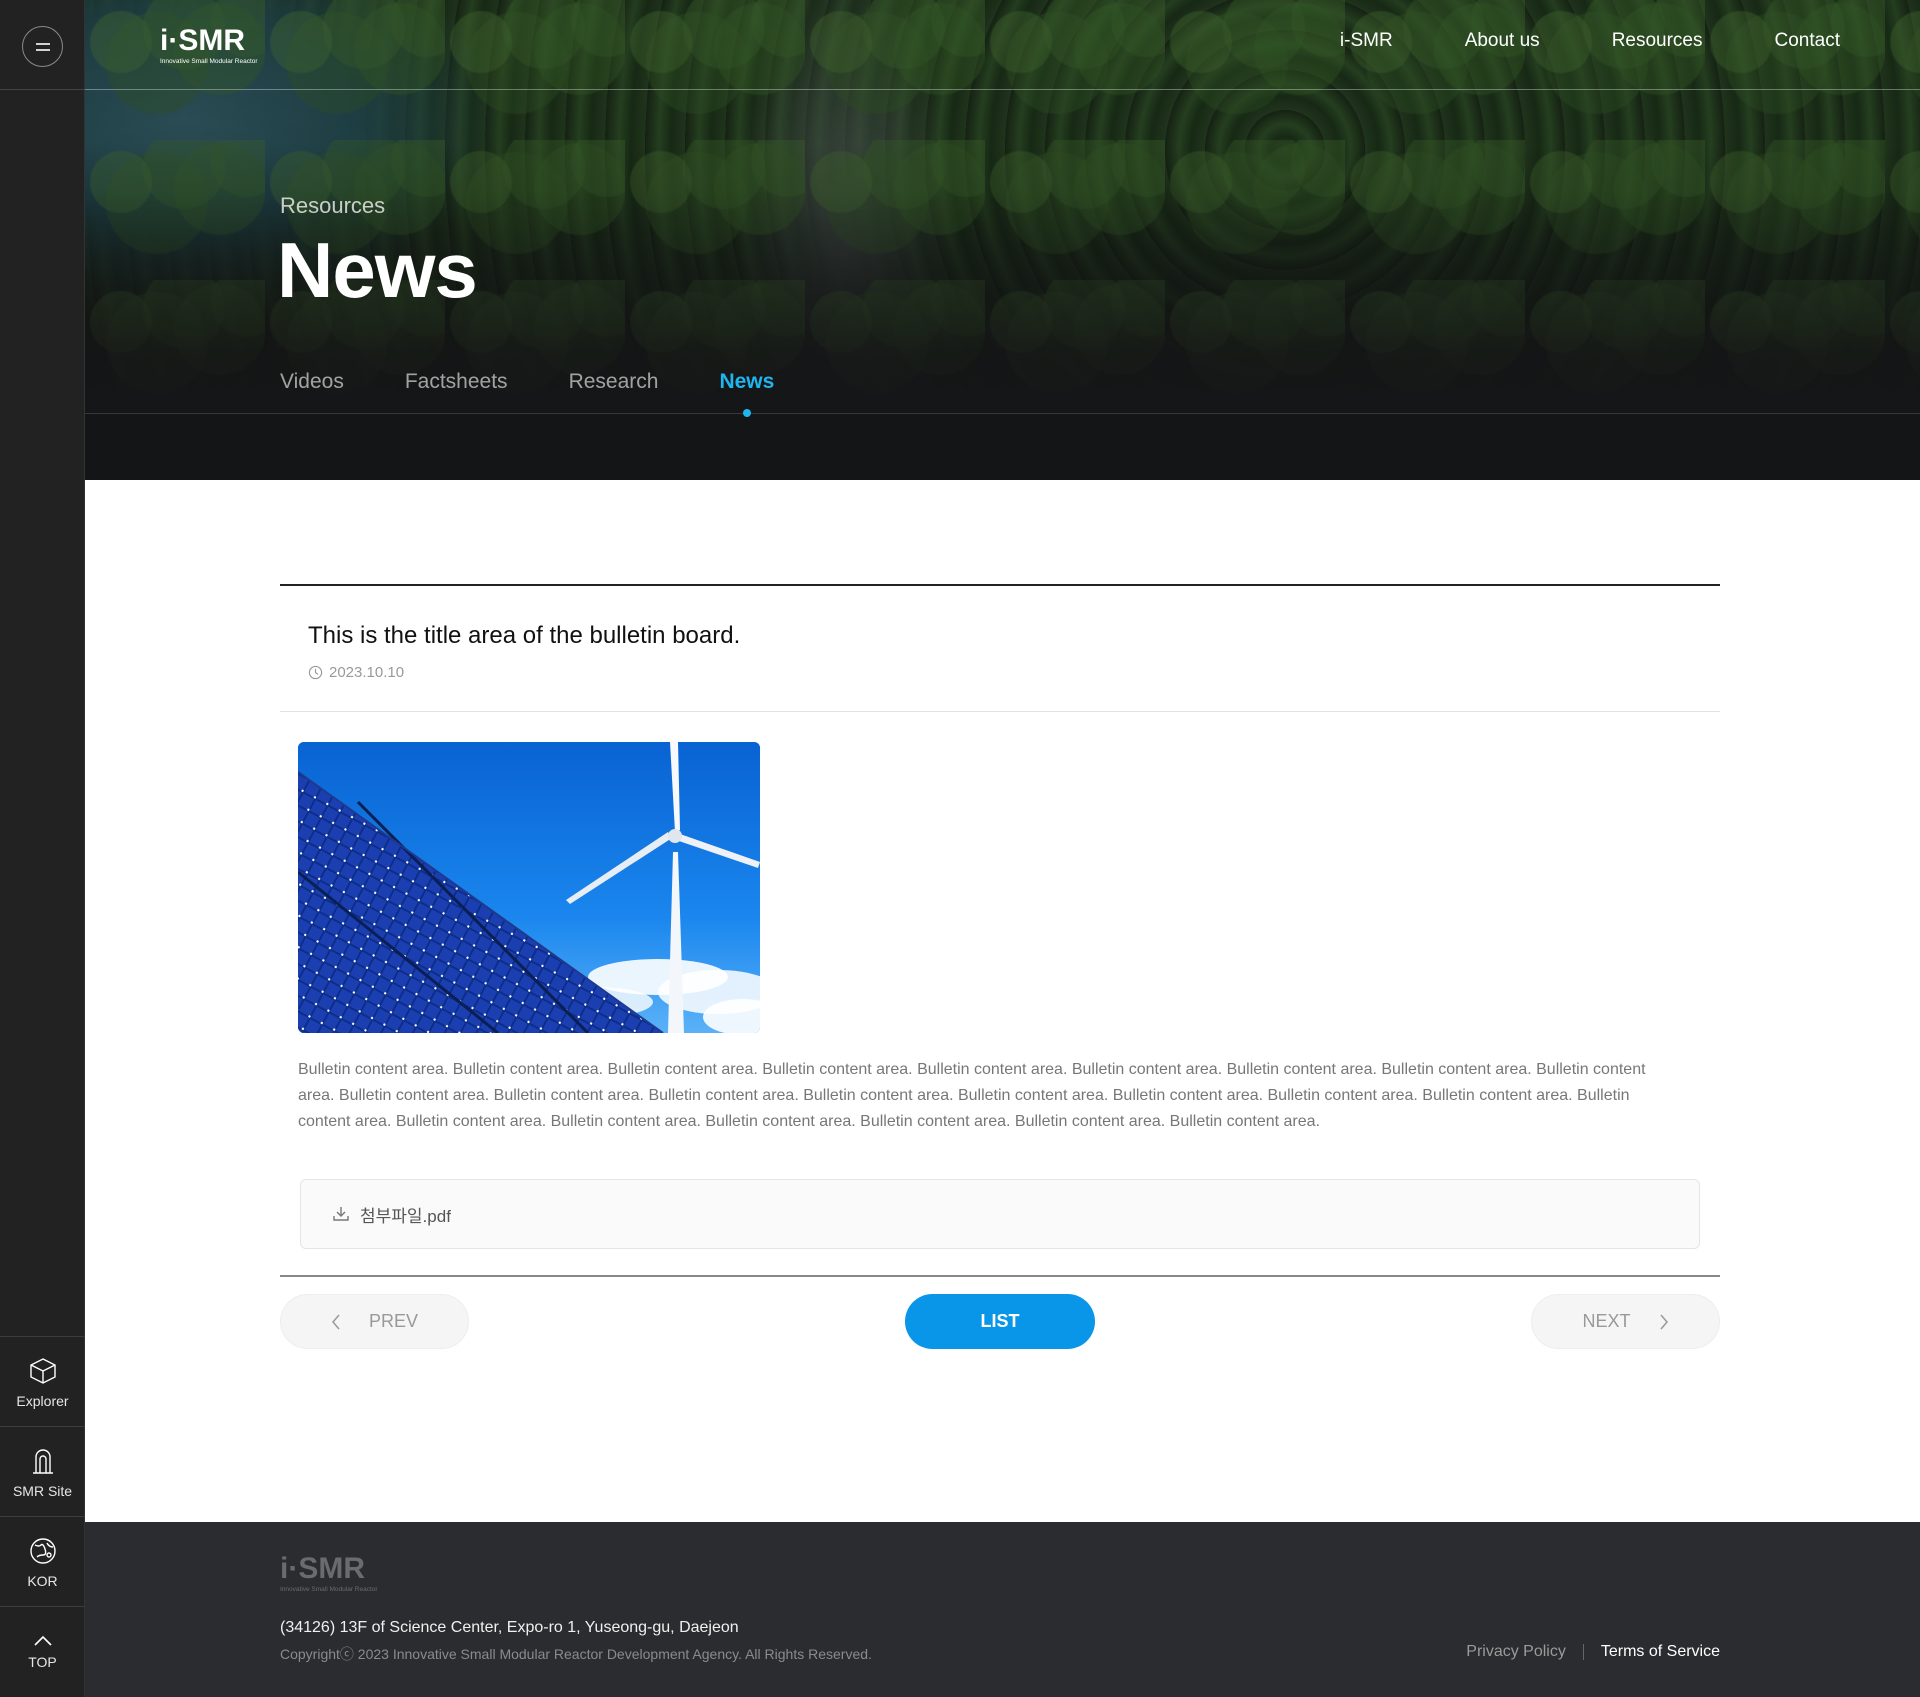  What do you see at coordinates (42, 1580) in the screenshot?
I see `sidebar-tool-label: KOR` at bounding box center [42, 1580].